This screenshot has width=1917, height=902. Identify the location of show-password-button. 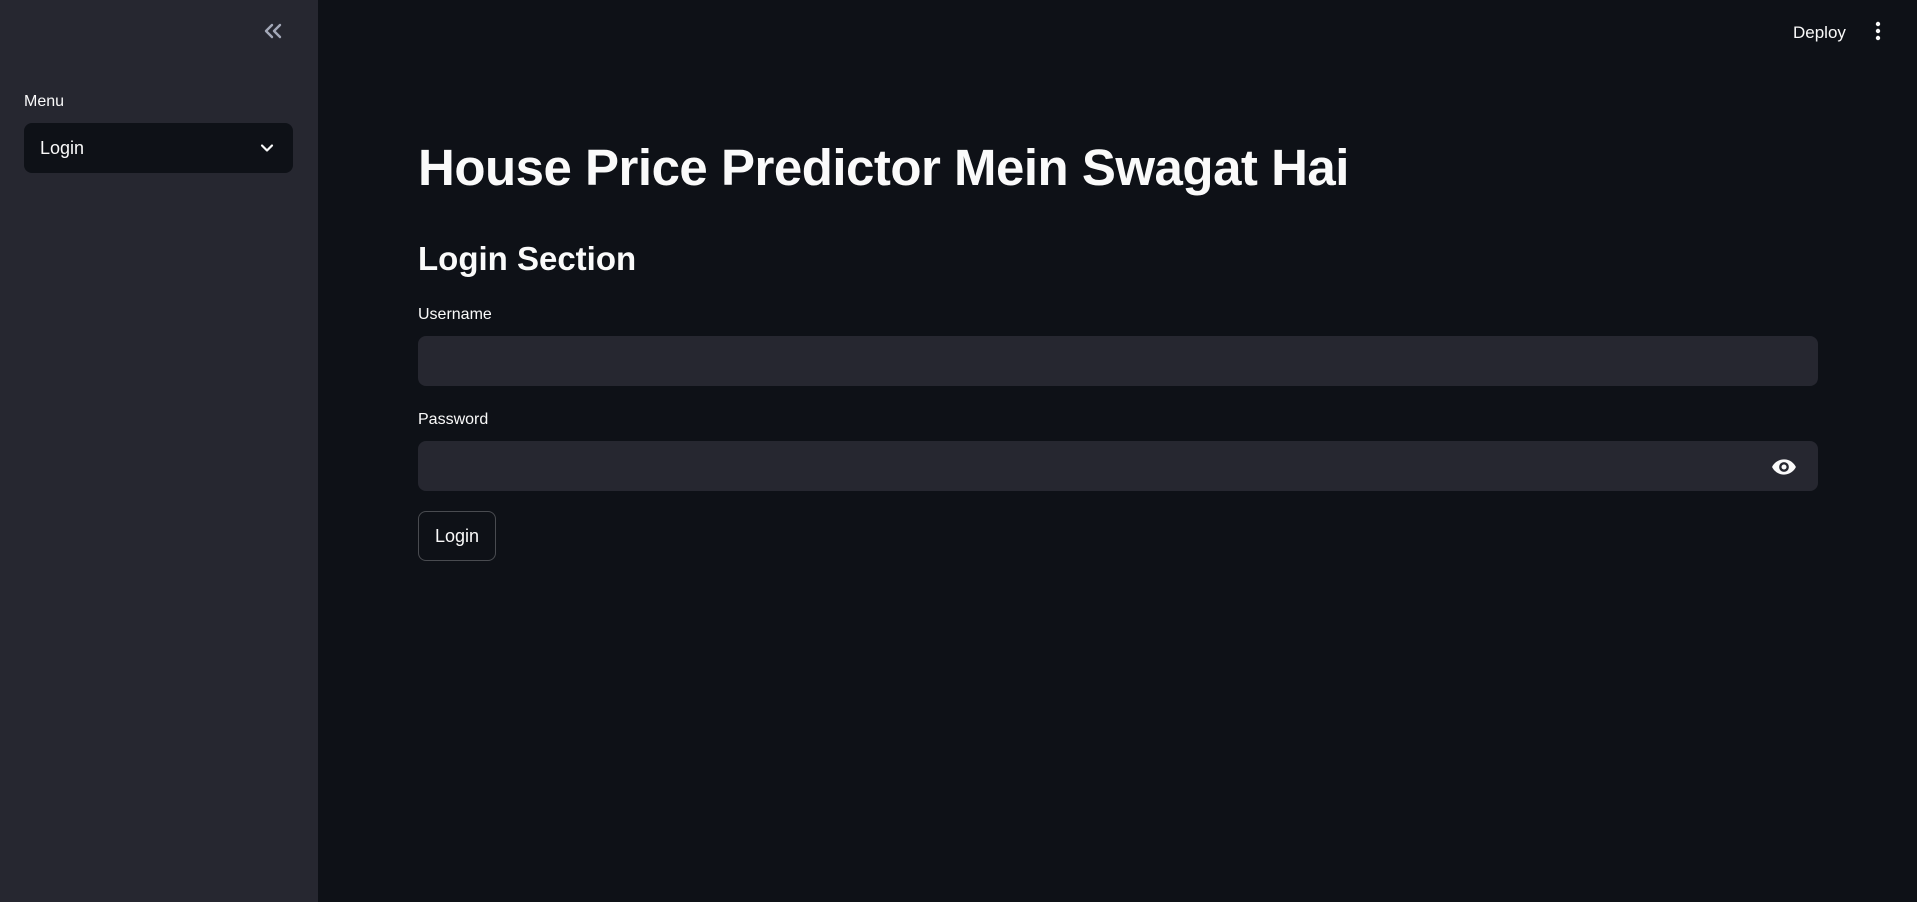
(1784, 467).